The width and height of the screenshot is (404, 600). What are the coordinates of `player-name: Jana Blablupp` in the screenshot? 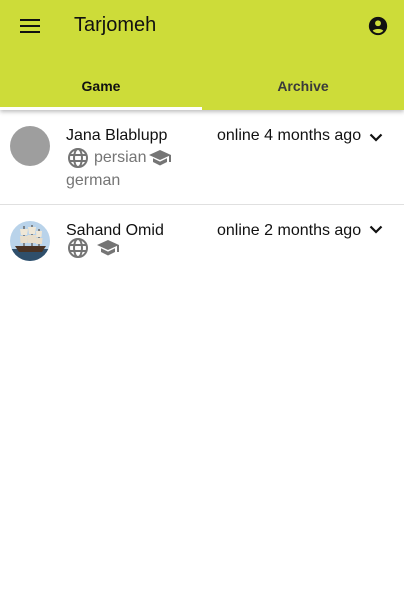 It's located at (117, 135).